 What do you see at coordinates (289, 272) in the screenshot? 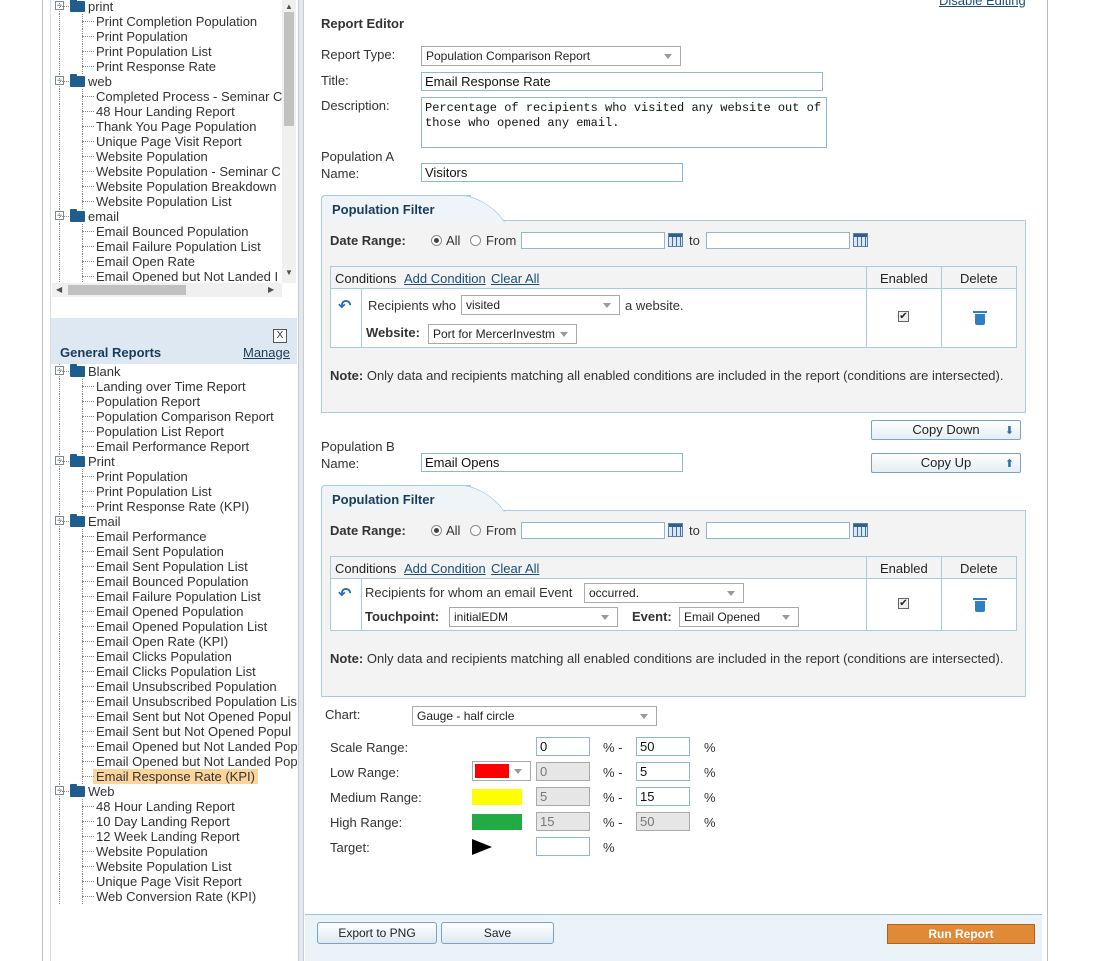
I see `scroll-down-icon: ▼` at bounding box center [289, 272].